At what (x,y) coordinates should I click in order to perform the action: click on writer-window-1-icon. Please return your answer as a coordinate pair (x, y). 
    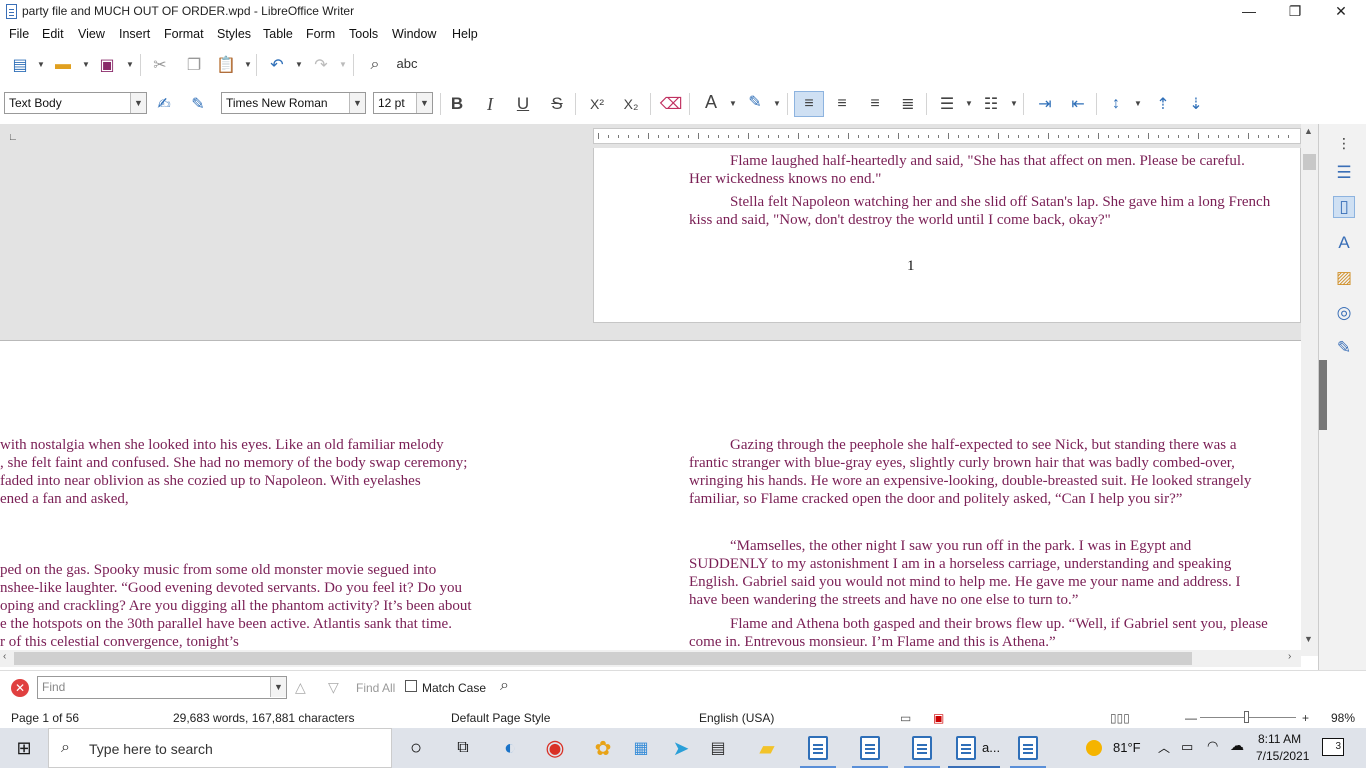
    Looking at the image, I should click on (818, 748).